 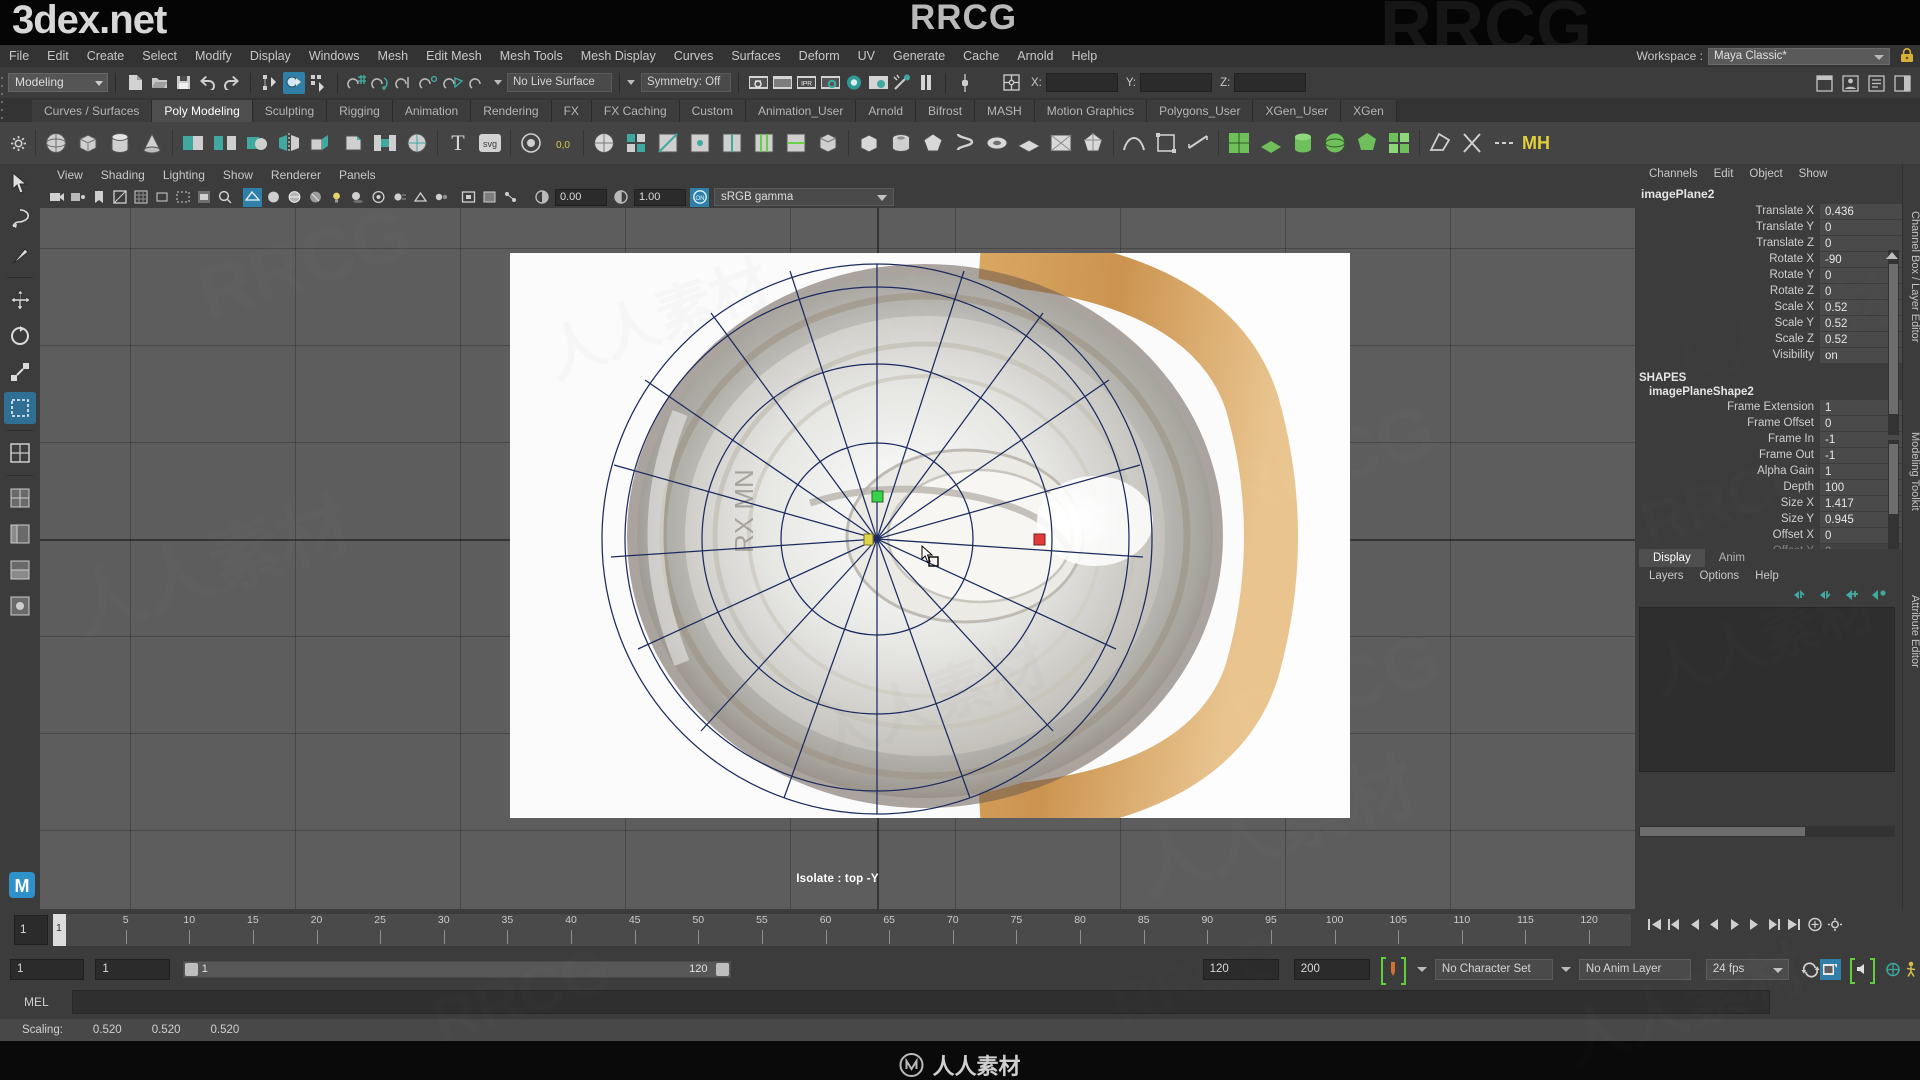 I want to click on shelf-measure-icon, so click(x=1198, y=143).